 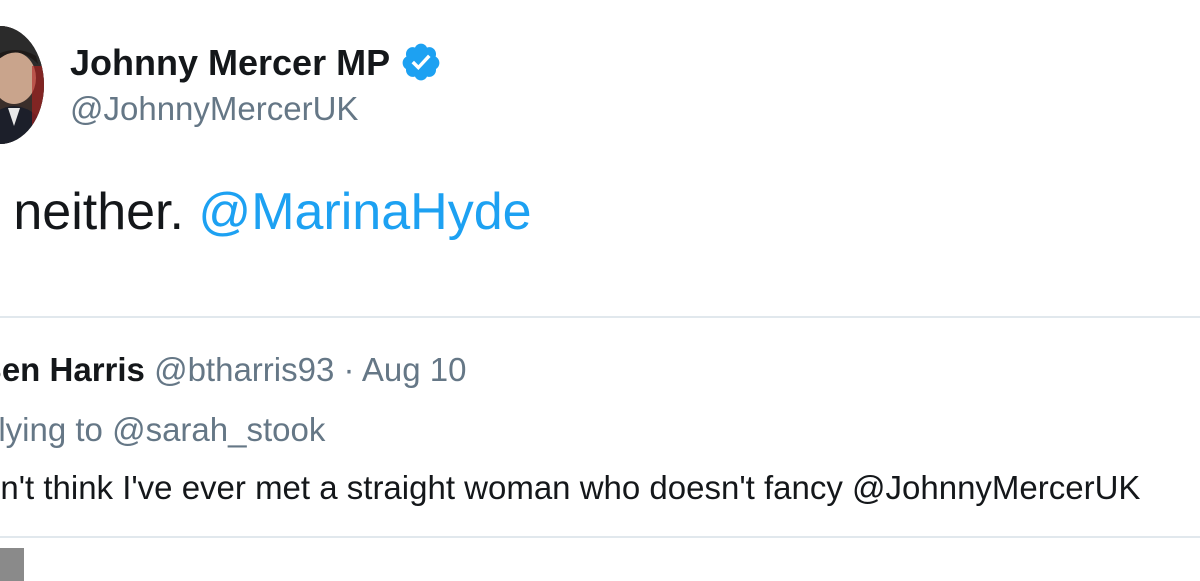 I want to click on replying-to-line: plying to @sarah_stook, so click(x=162, y=430).